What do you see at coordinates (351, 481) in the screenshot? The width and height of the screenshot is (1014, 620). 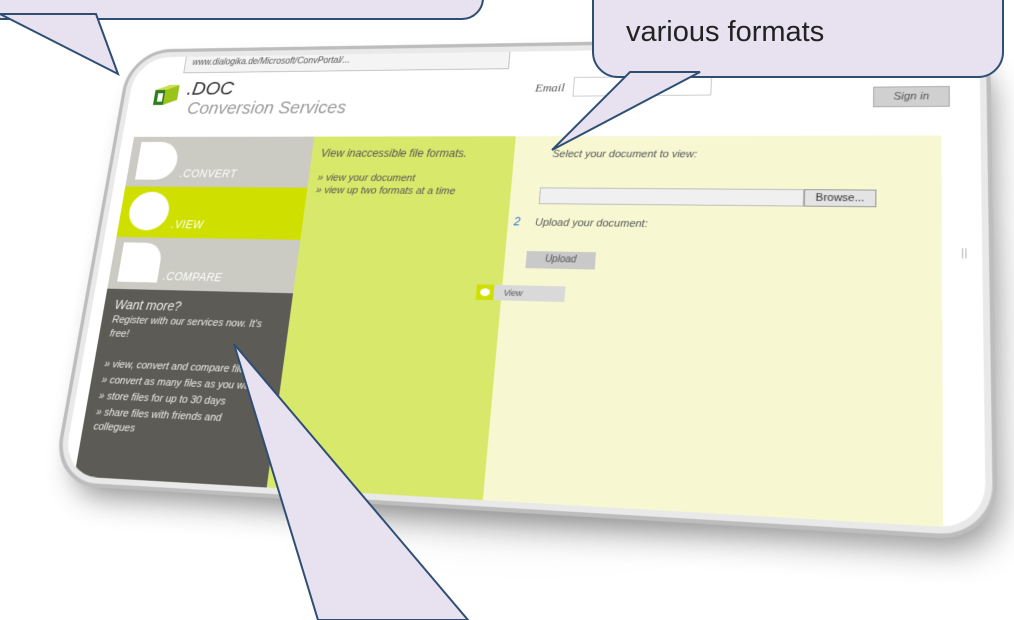 I see `callout-tail-bottom` at bounding box center [351, 481].